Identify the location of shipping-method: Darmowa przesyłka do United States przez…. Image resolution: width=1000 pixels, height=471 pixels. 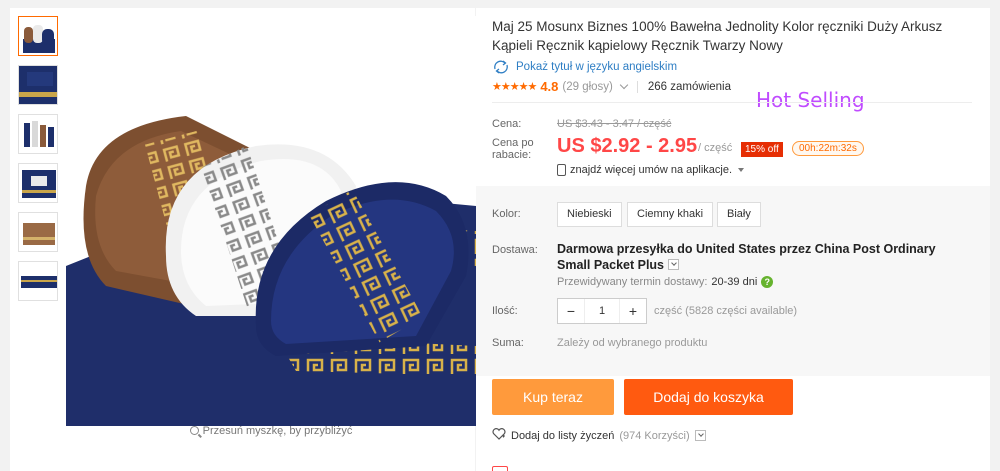
(762, 257).